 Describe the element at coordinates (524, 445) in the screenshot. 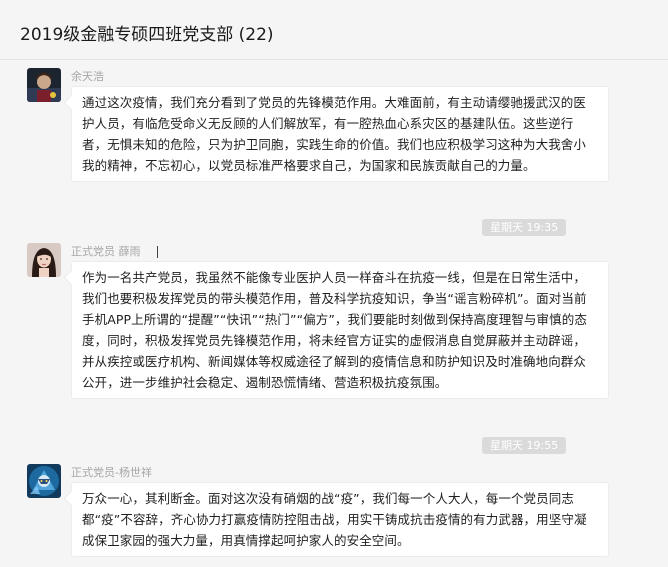

I see `timestamp-badge: 星期天 19:55` at that location.